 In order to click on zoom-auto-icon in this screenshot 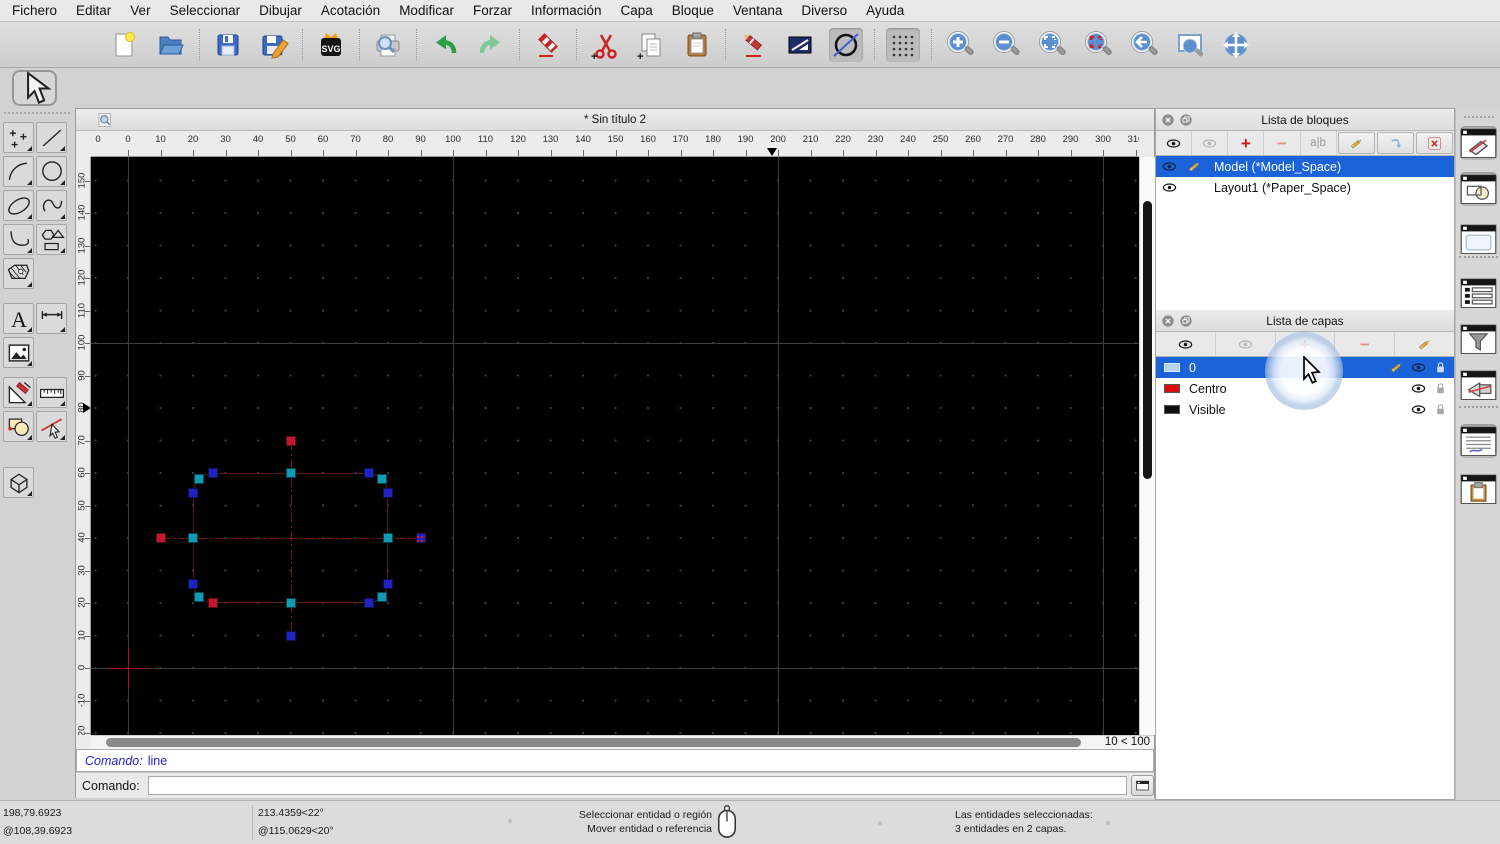, I will do `click(1052, 45)`.